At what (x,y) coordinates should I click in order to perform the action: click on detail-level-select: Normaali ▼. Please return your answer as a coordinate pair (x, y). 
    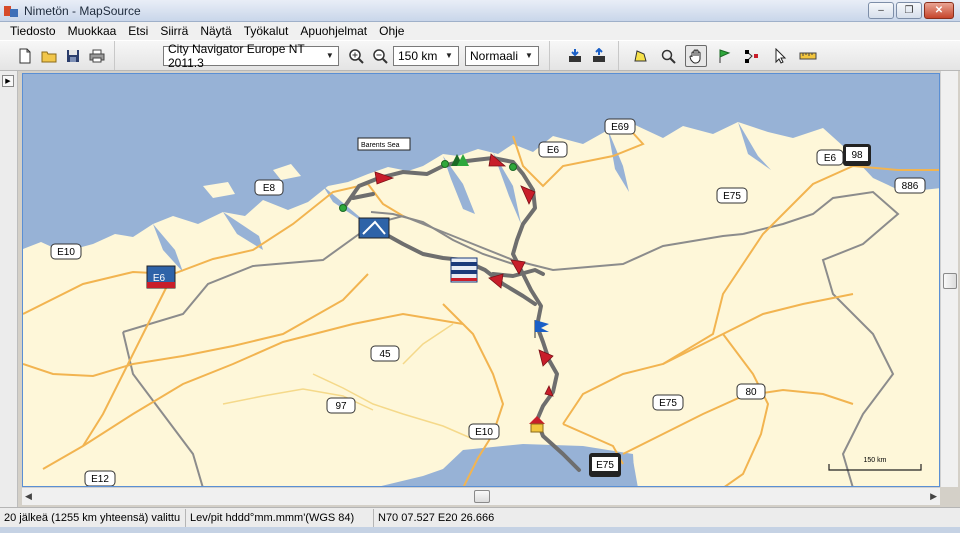
    Looking at the image, I should click on (502, 55).